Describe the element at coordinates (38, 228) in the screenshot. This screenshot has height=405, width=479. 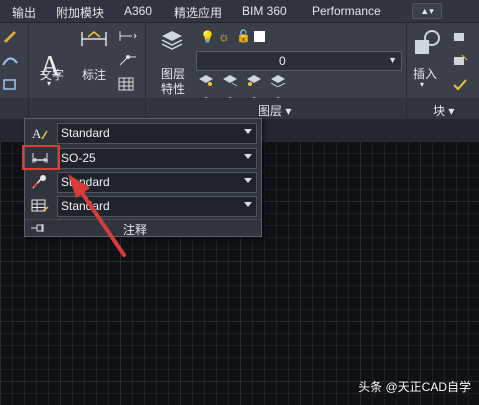
I see `pin-icon` at that location.